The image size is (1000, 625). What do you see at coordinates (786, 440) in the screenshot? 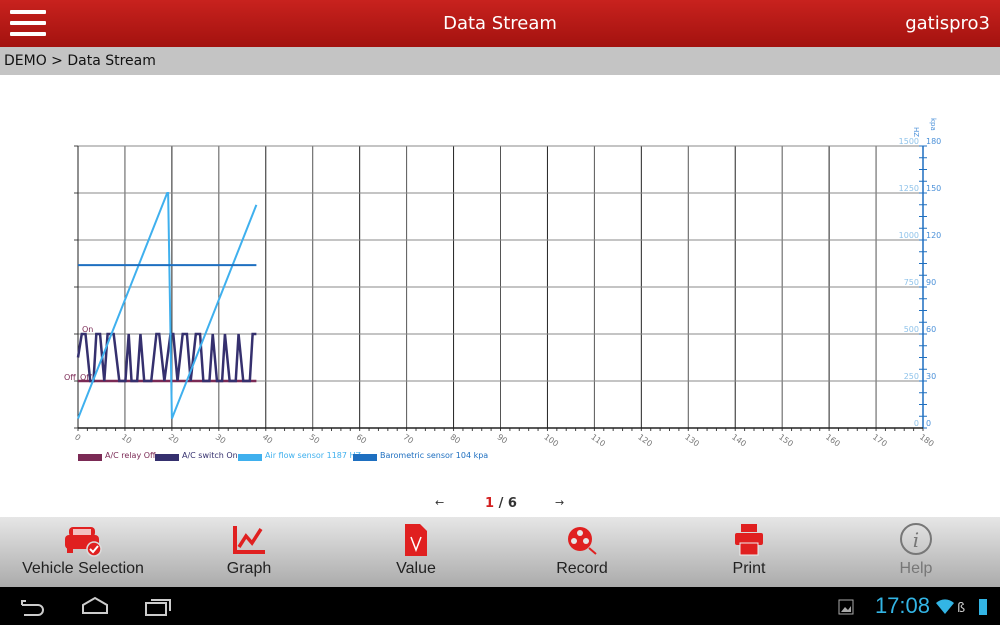
I see `x-tick-label: 150` at bounding box center [786, 440].